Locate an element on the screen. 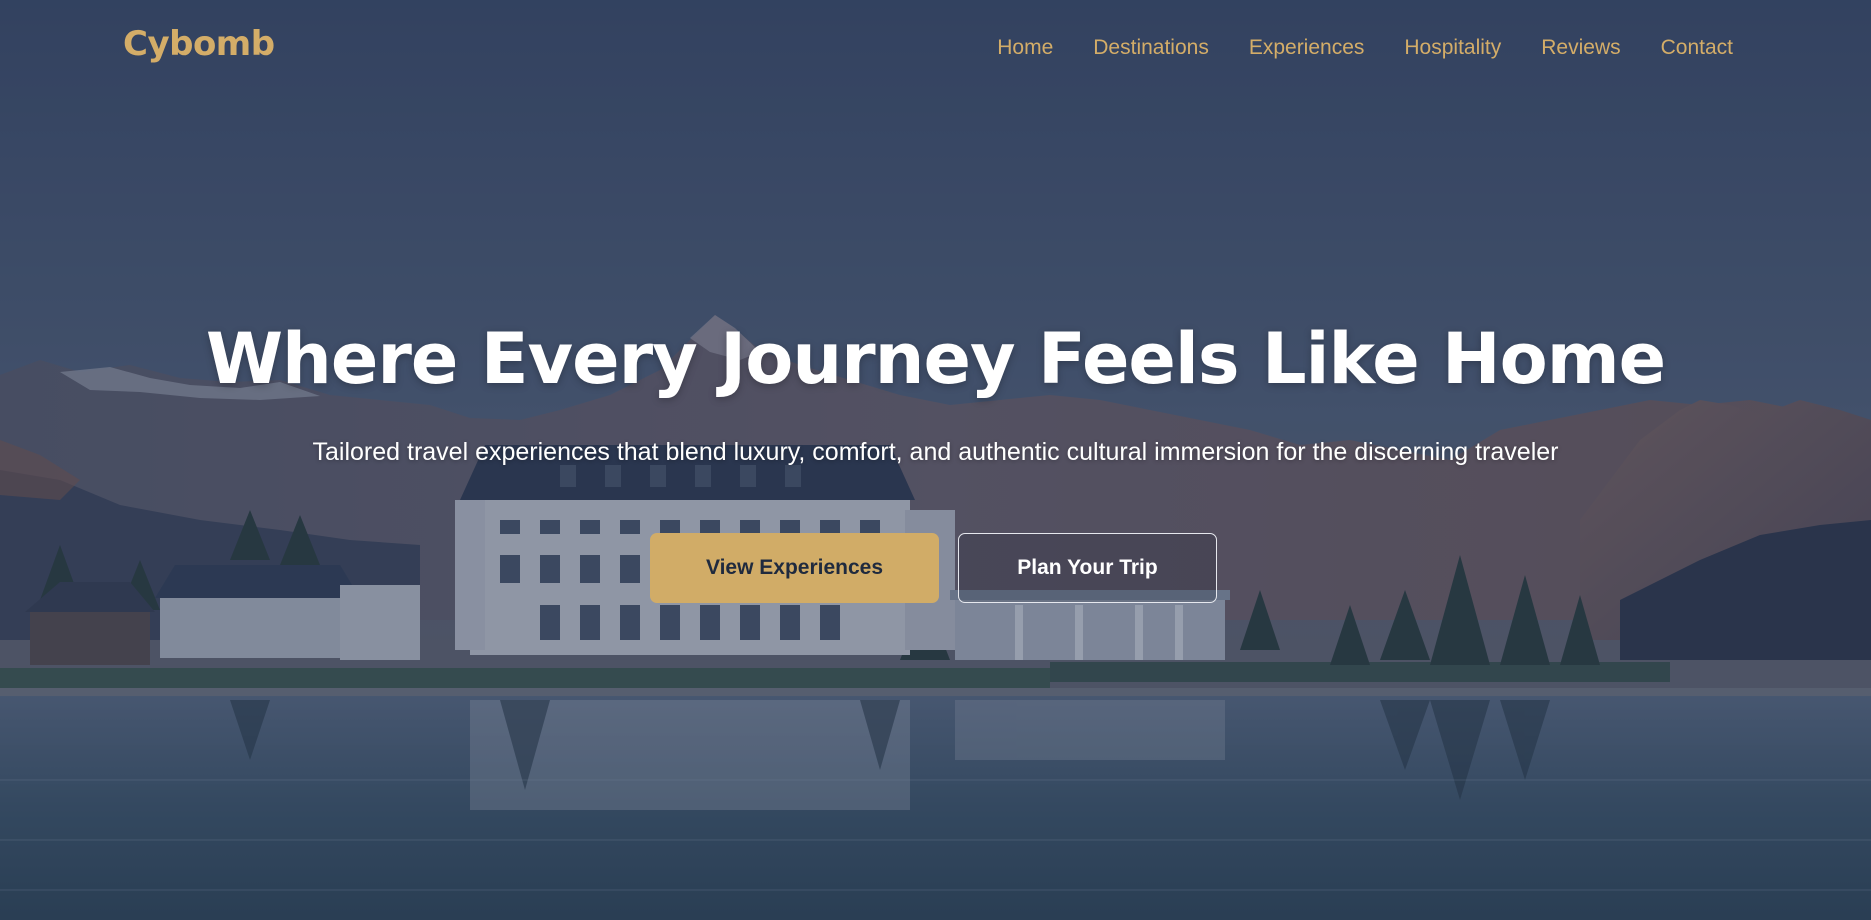  nav-link-contact: Contact is located at coordinates (1697, 48).